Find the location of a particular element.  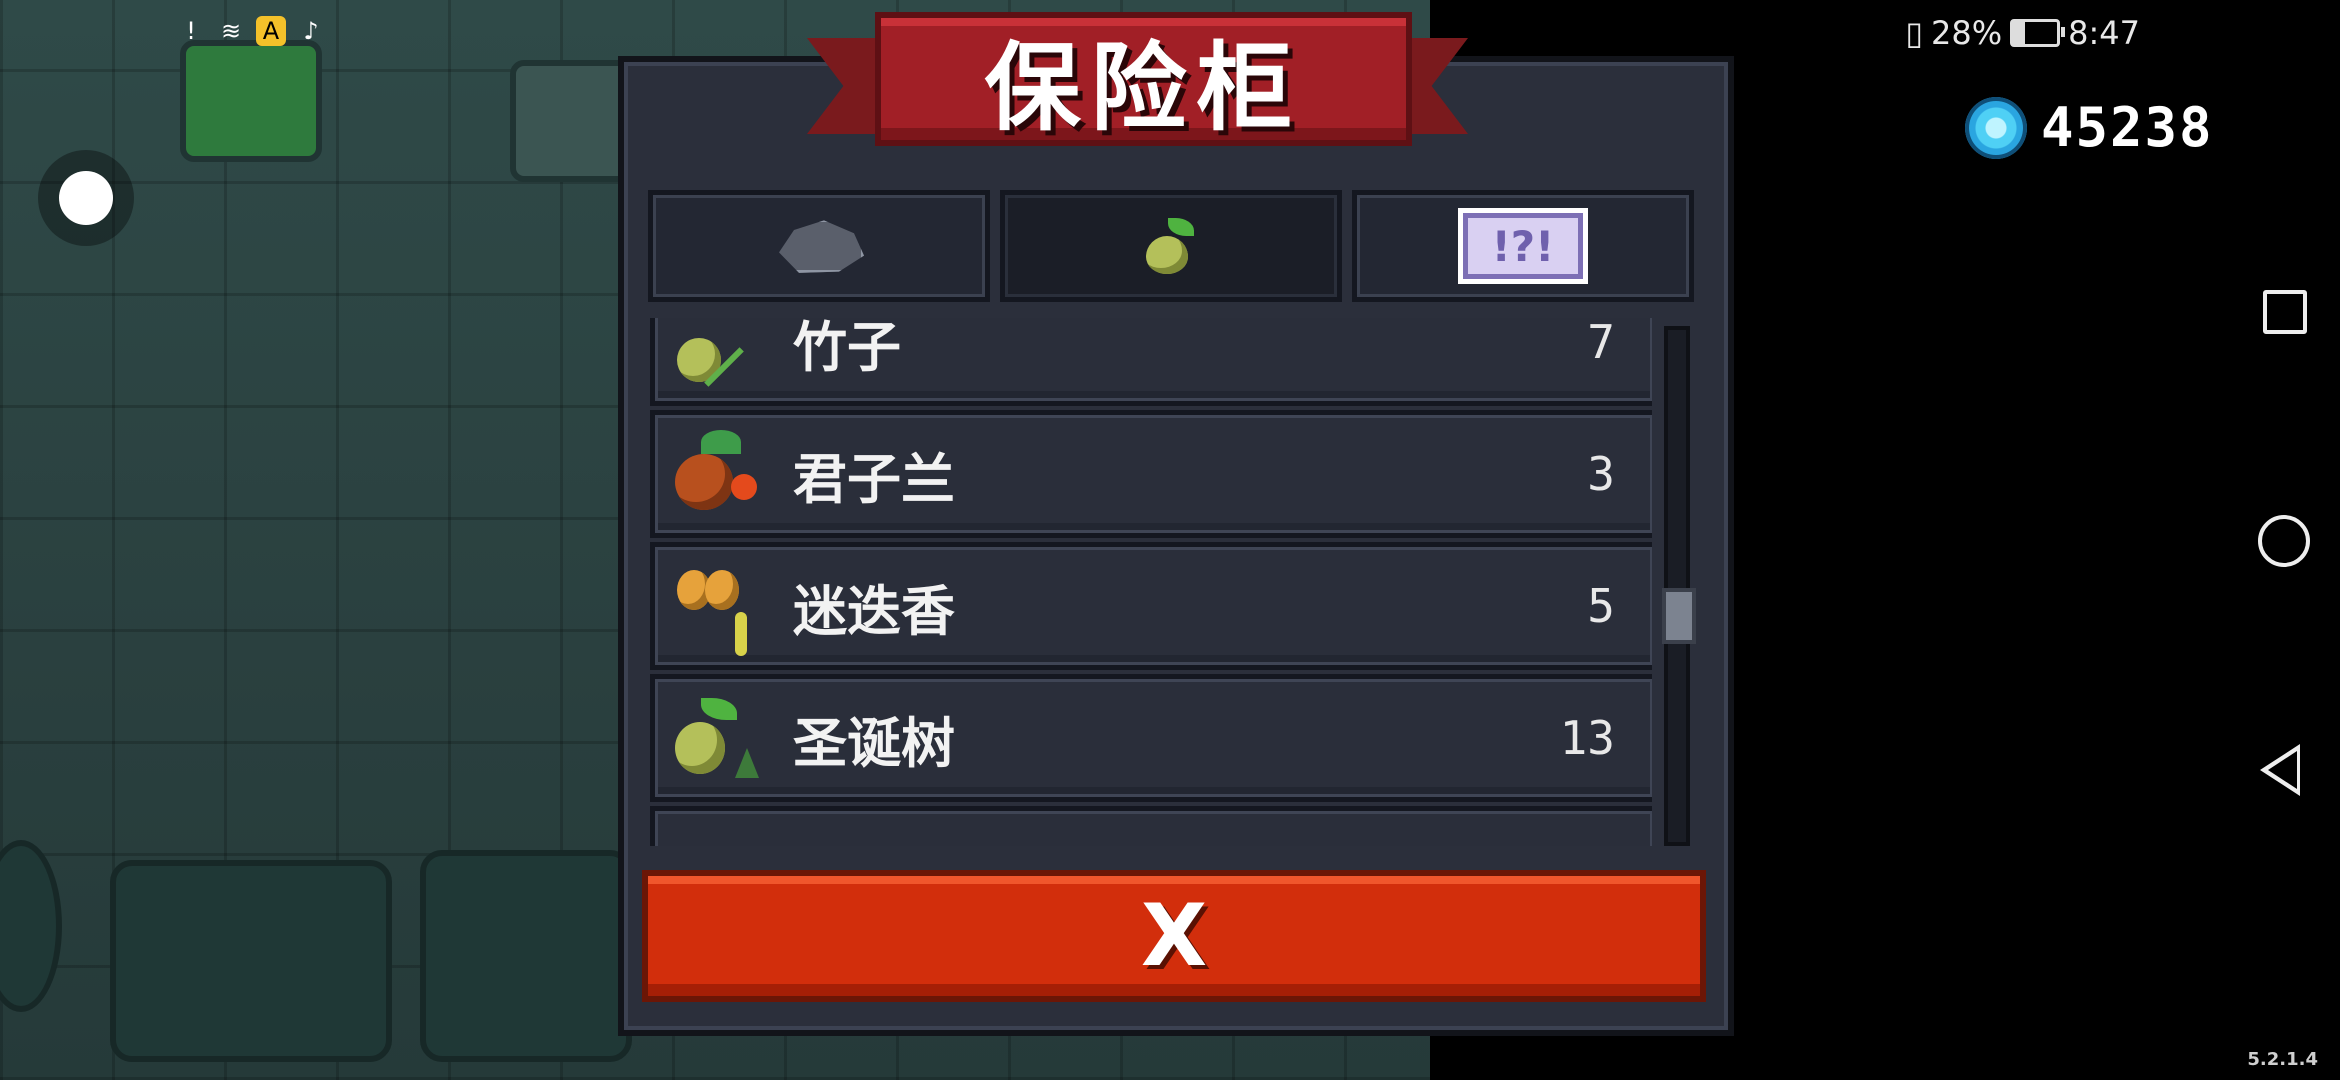

item-name: 竹子 is located at coordinates (847, 348).